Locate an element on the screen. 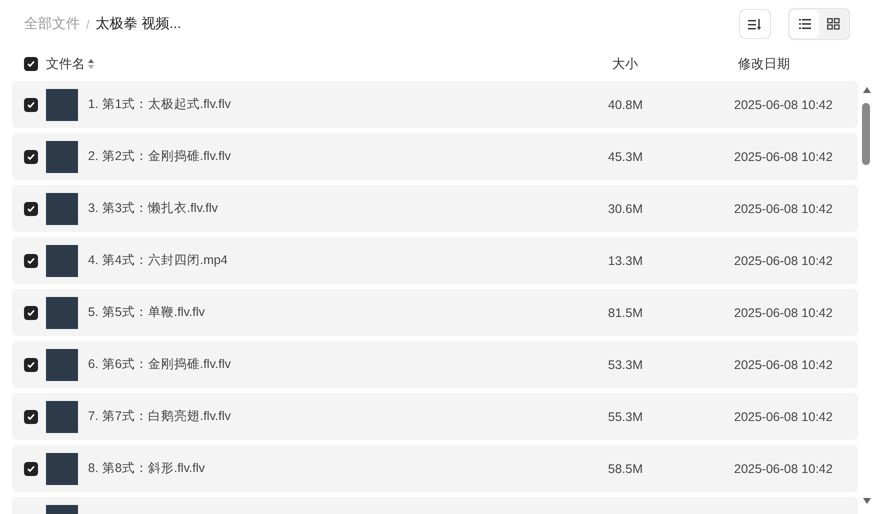 The width and height of the screenshot is (874, 514). file-name: 6. 第6式：金刚捣碓.flv.flv is located at coordinates (160, 364).